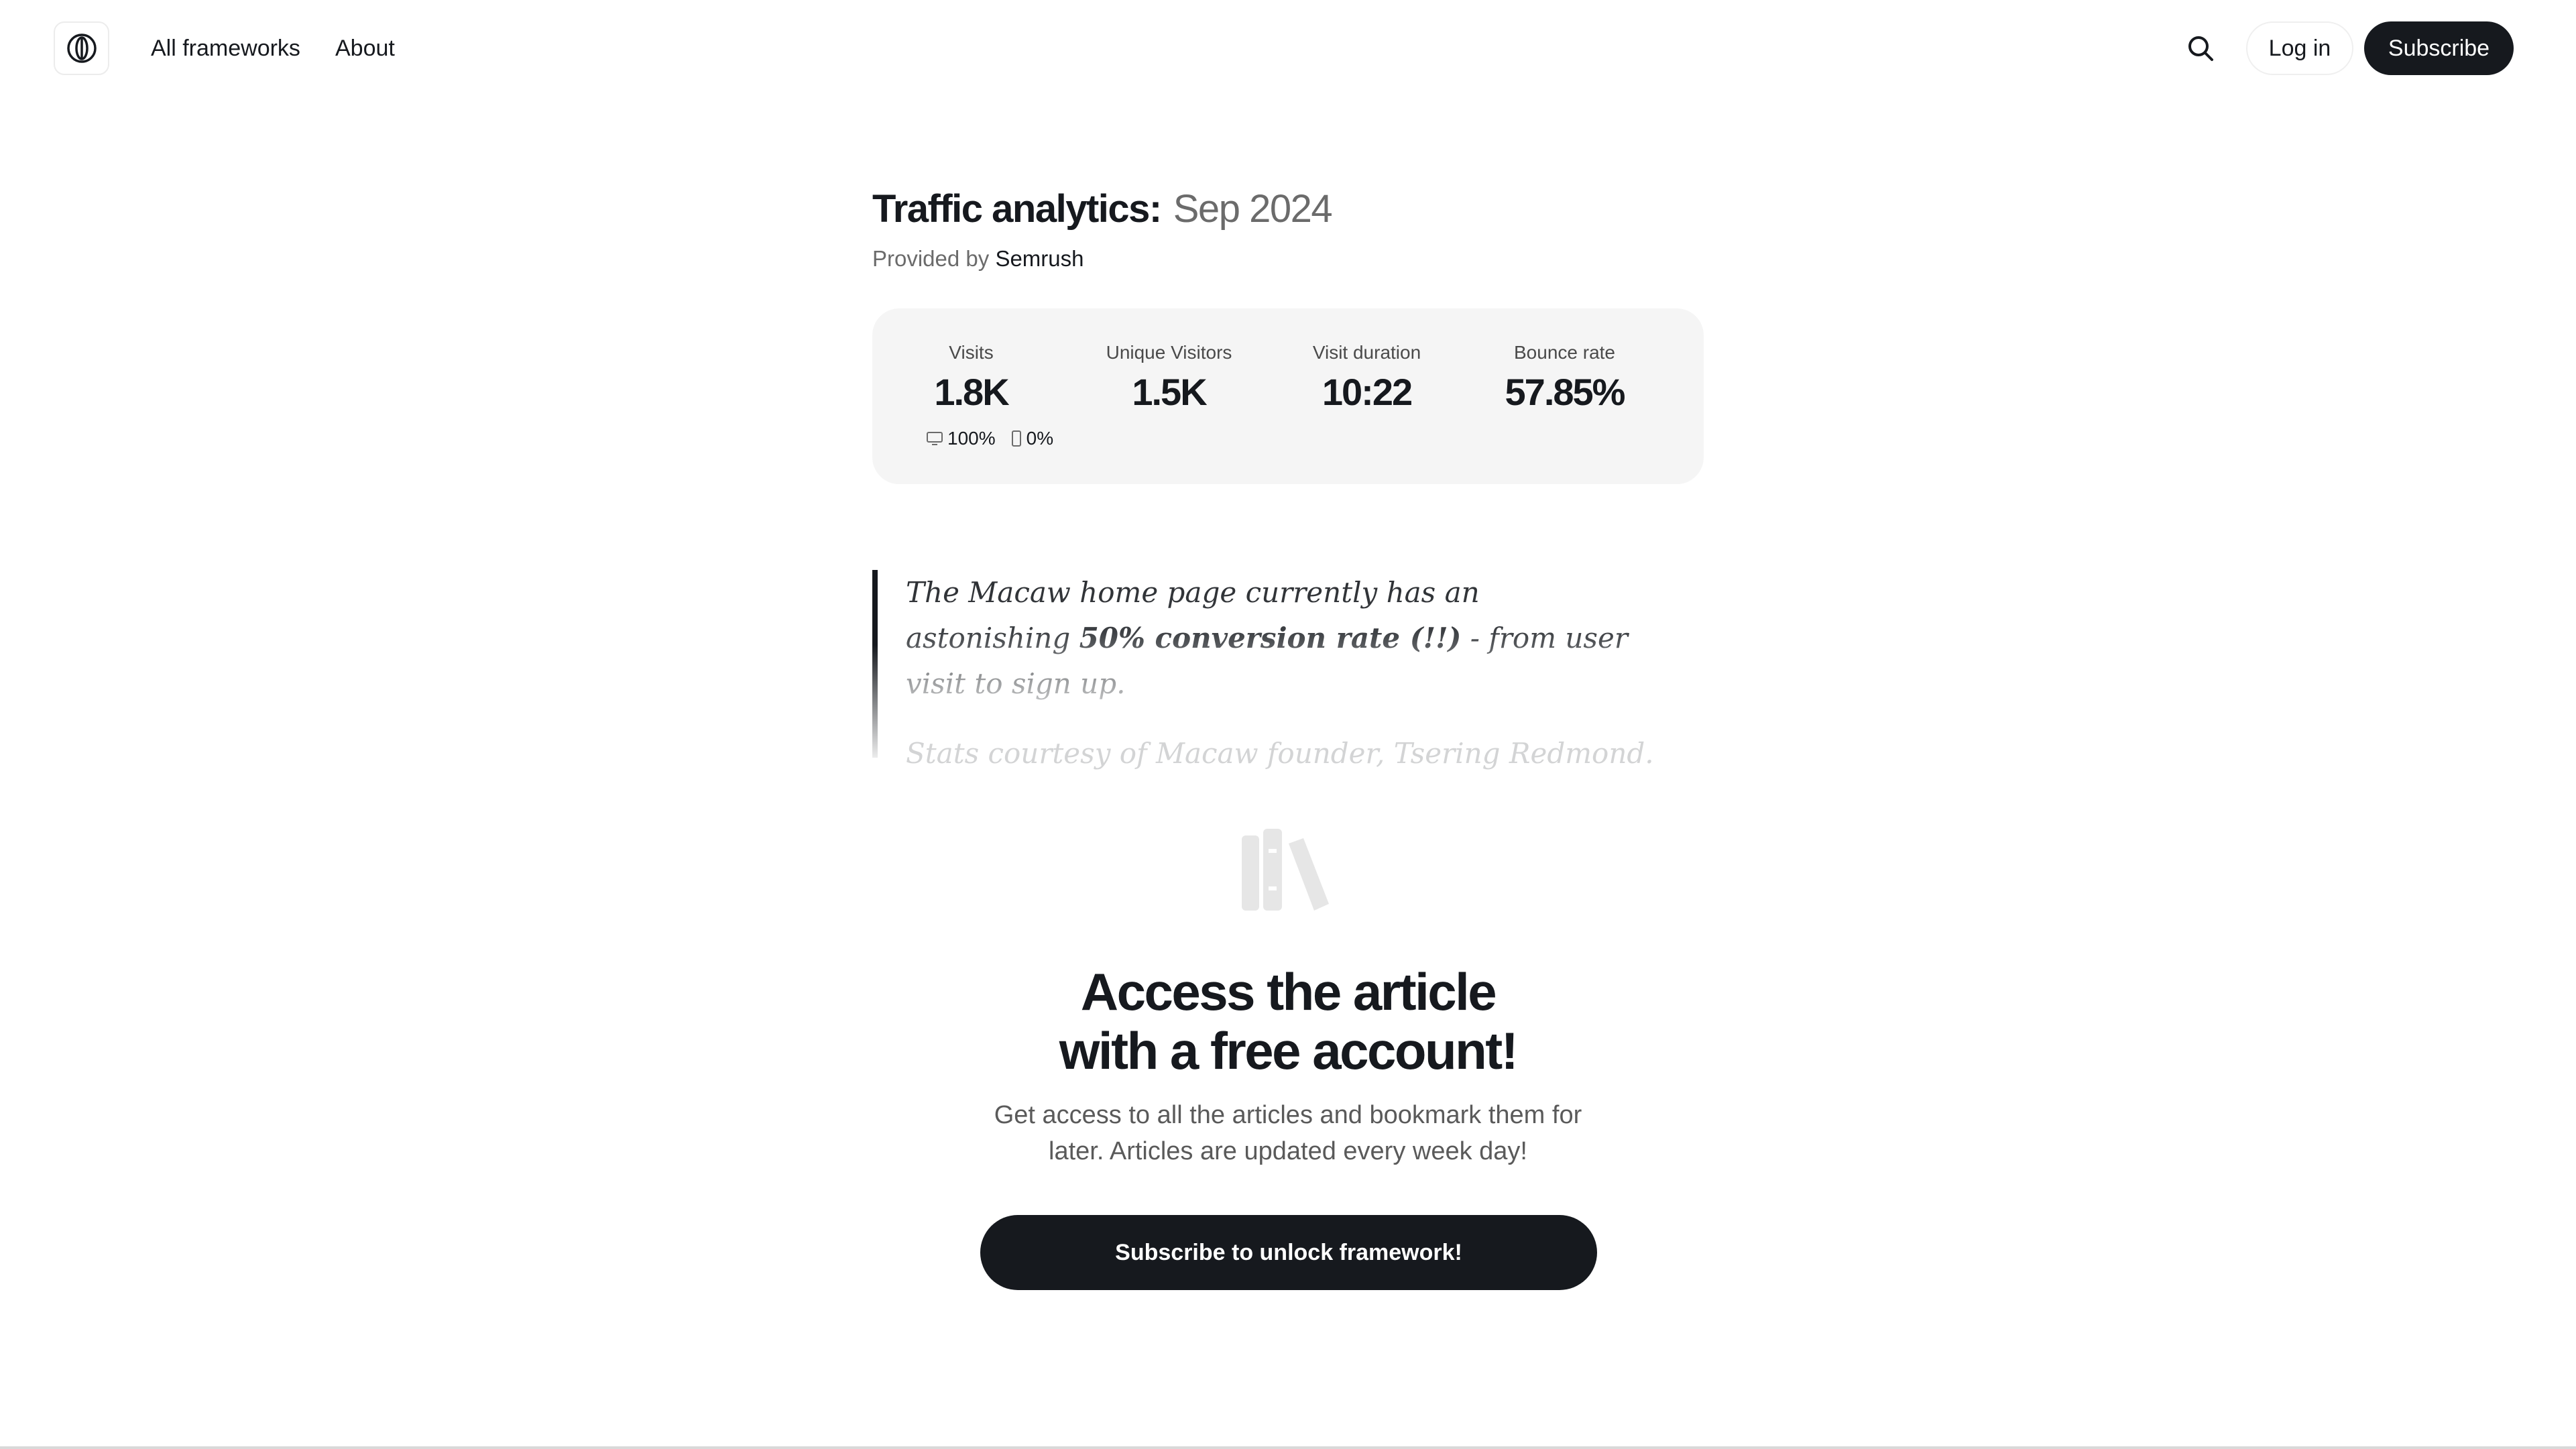 This screenshot has width=2576, height=1449. I want to click on provider-name: Semrush, so click(1039, 259).